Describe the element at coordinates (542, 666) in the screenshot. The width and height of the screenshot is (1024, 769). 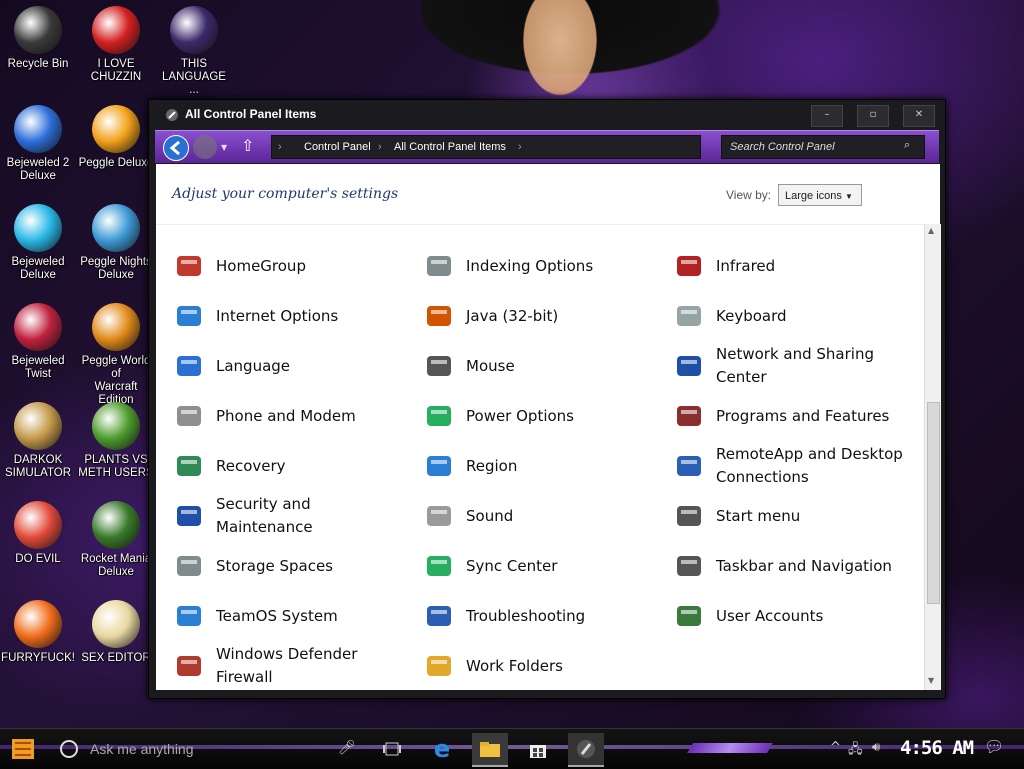
I see `control-panel-item: Work Folders` at that location.